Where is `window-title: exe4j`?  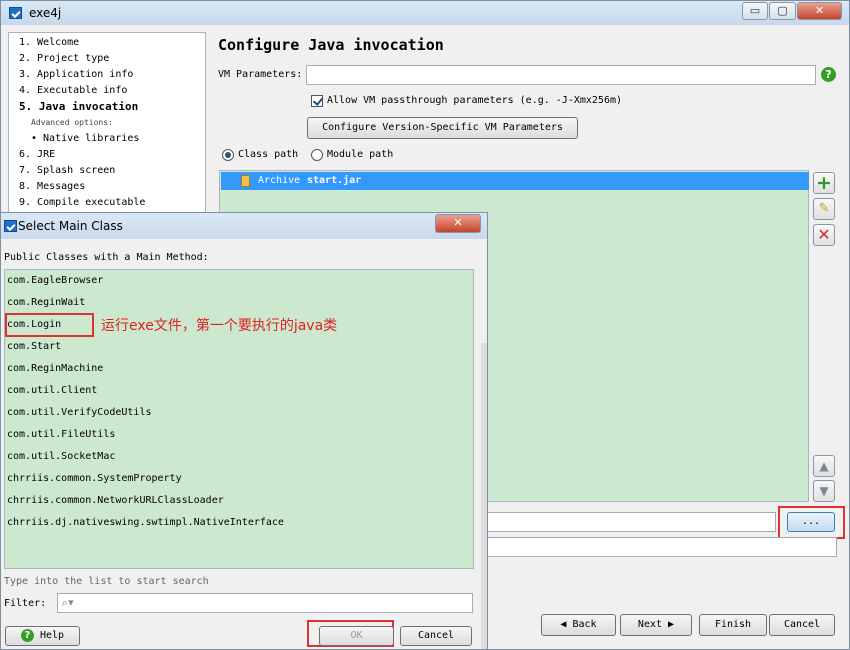
window-title: exe4j is located at coordinates (45, 13).